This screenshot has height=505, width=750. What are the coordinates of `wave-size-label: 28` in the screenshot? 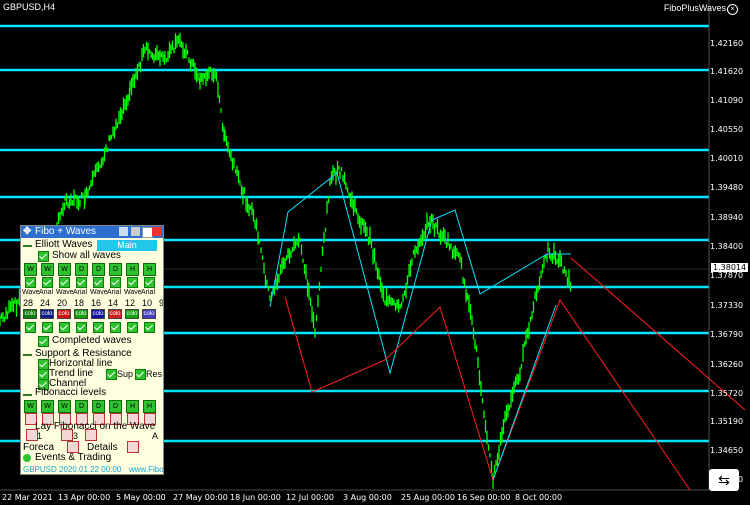 It's located at (28, 303).